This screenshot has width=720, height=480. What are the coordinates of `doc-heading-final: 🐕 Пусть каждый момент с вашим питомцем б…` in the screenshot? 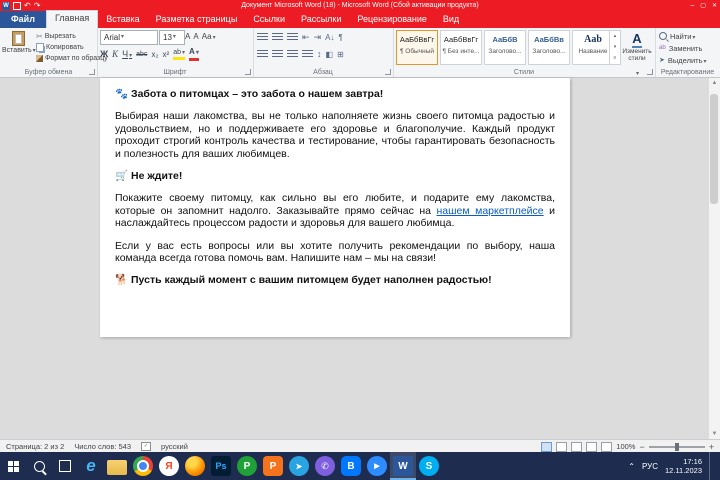 It's located at (335, 280).